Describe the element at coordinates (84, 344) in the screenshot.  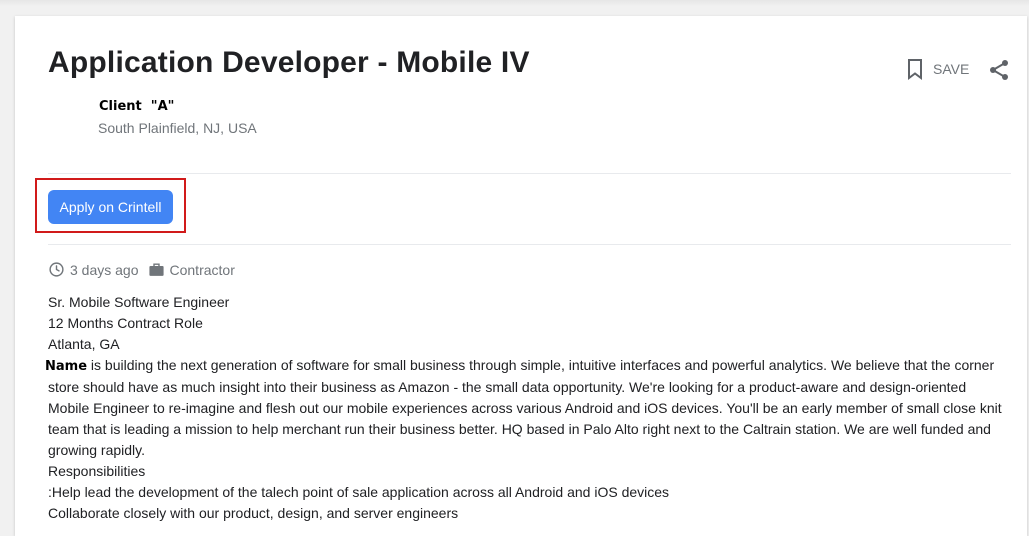
I see `description-line: Atlanta, GA` at that location.